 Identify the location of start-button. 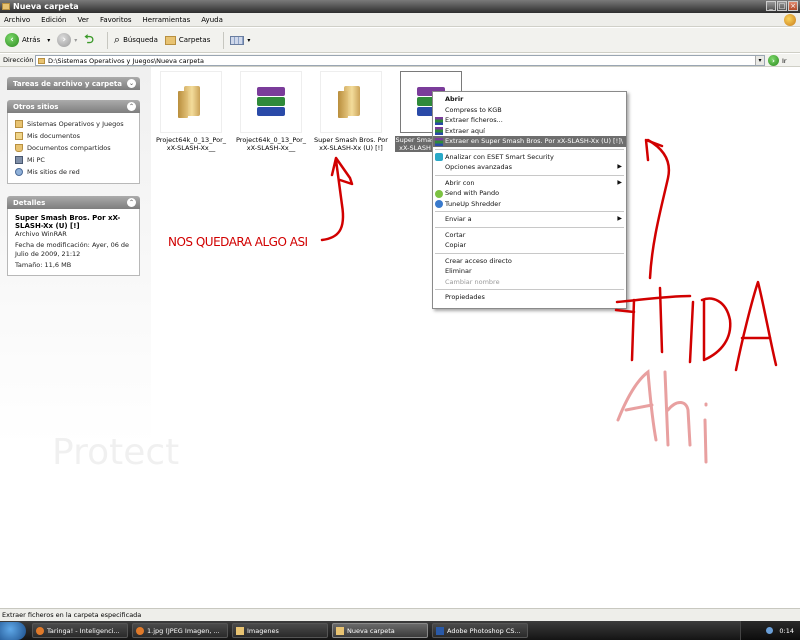
(13, 630).